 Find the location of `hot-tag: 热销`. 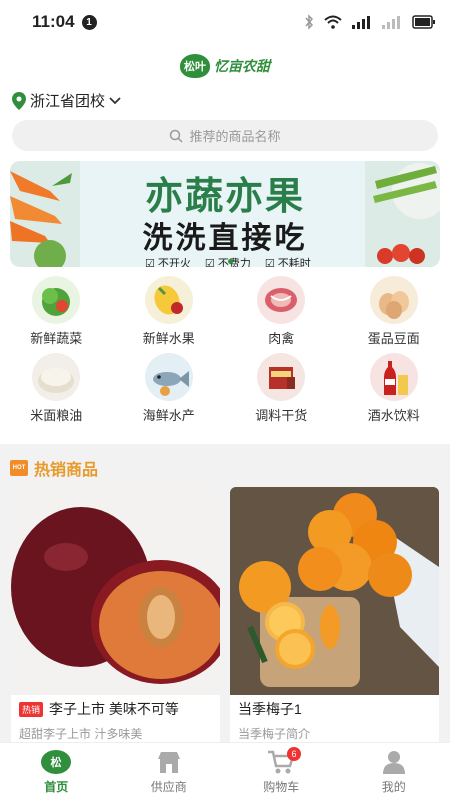

hot-tag: 热销 is located at coordinates (31, 709).